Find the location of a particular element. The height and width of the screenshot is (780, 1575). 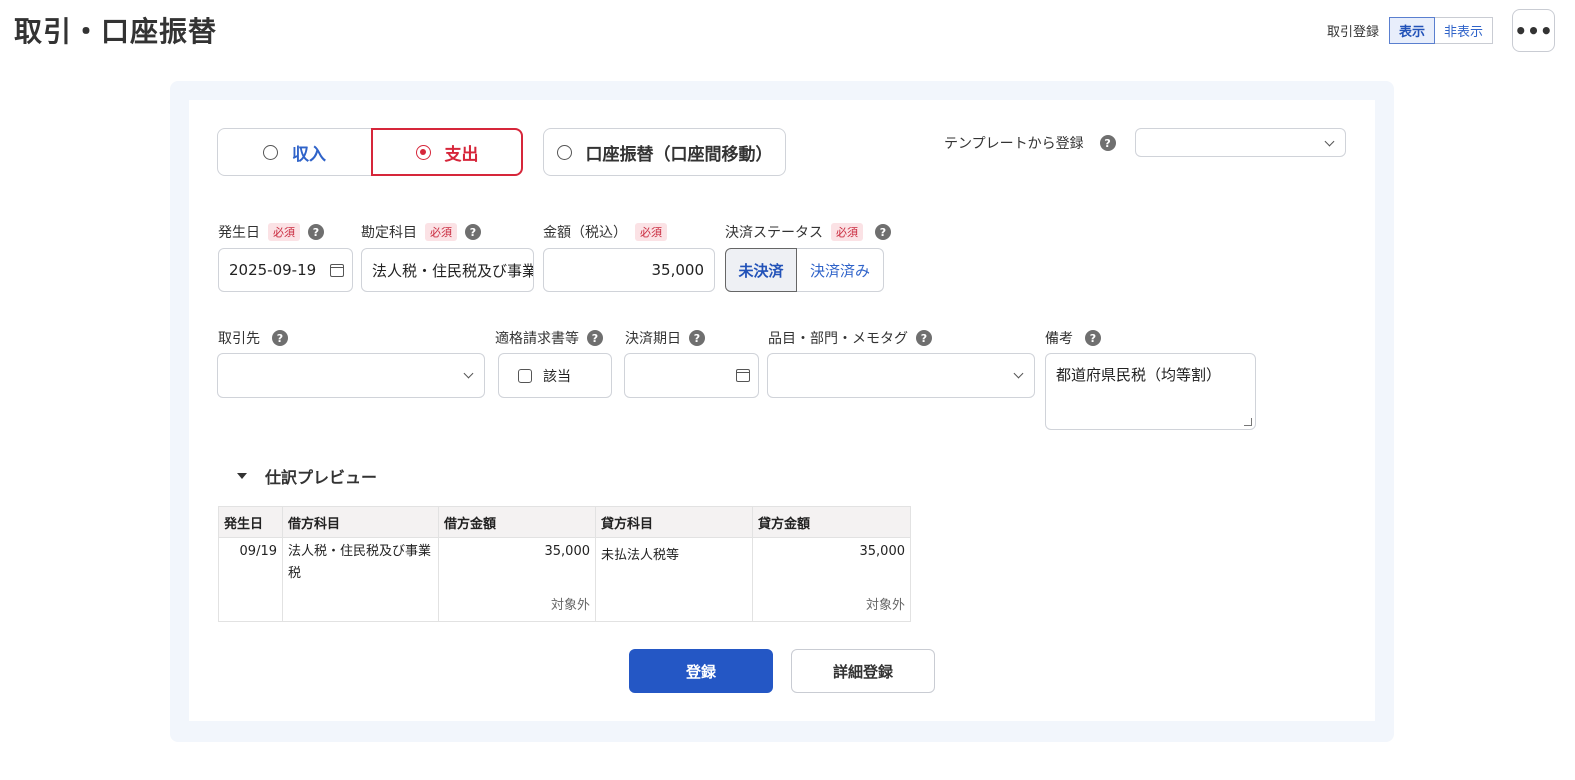

tab-transfer: 口座振替（口座間移動） is located at coordinates (664, 152).